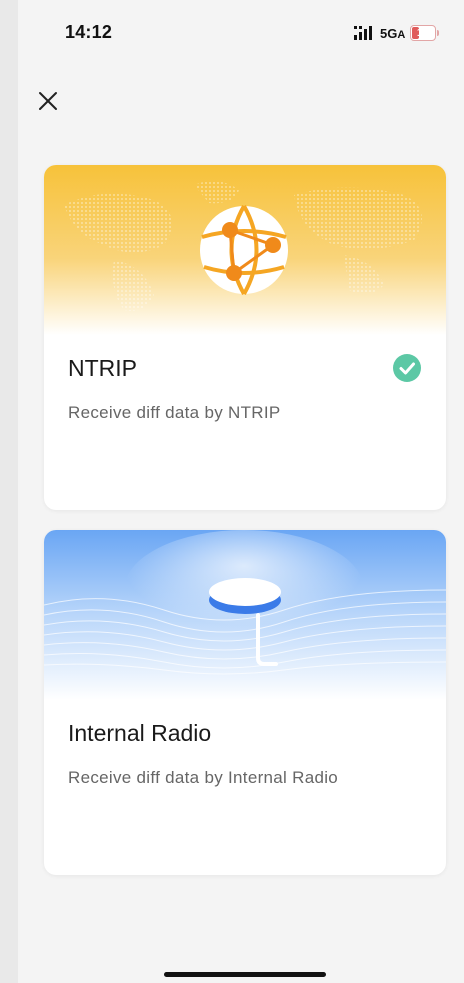 This screenshot has width=464, height=983. I want to click on network-globe-icon, so click(244, 250).